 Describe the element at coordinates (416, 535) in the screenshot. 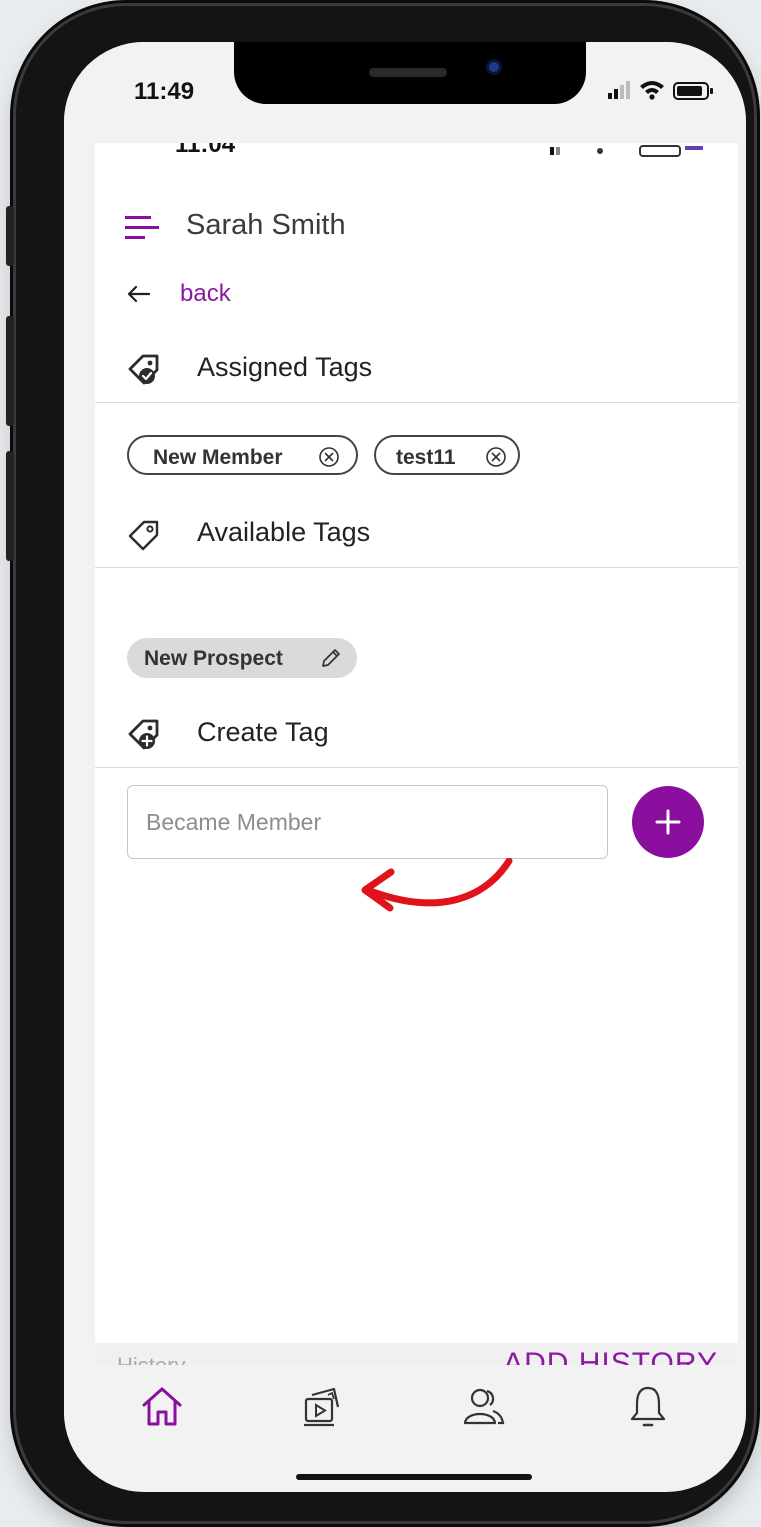

I see `available-tags-header: Available Tags` at that location.